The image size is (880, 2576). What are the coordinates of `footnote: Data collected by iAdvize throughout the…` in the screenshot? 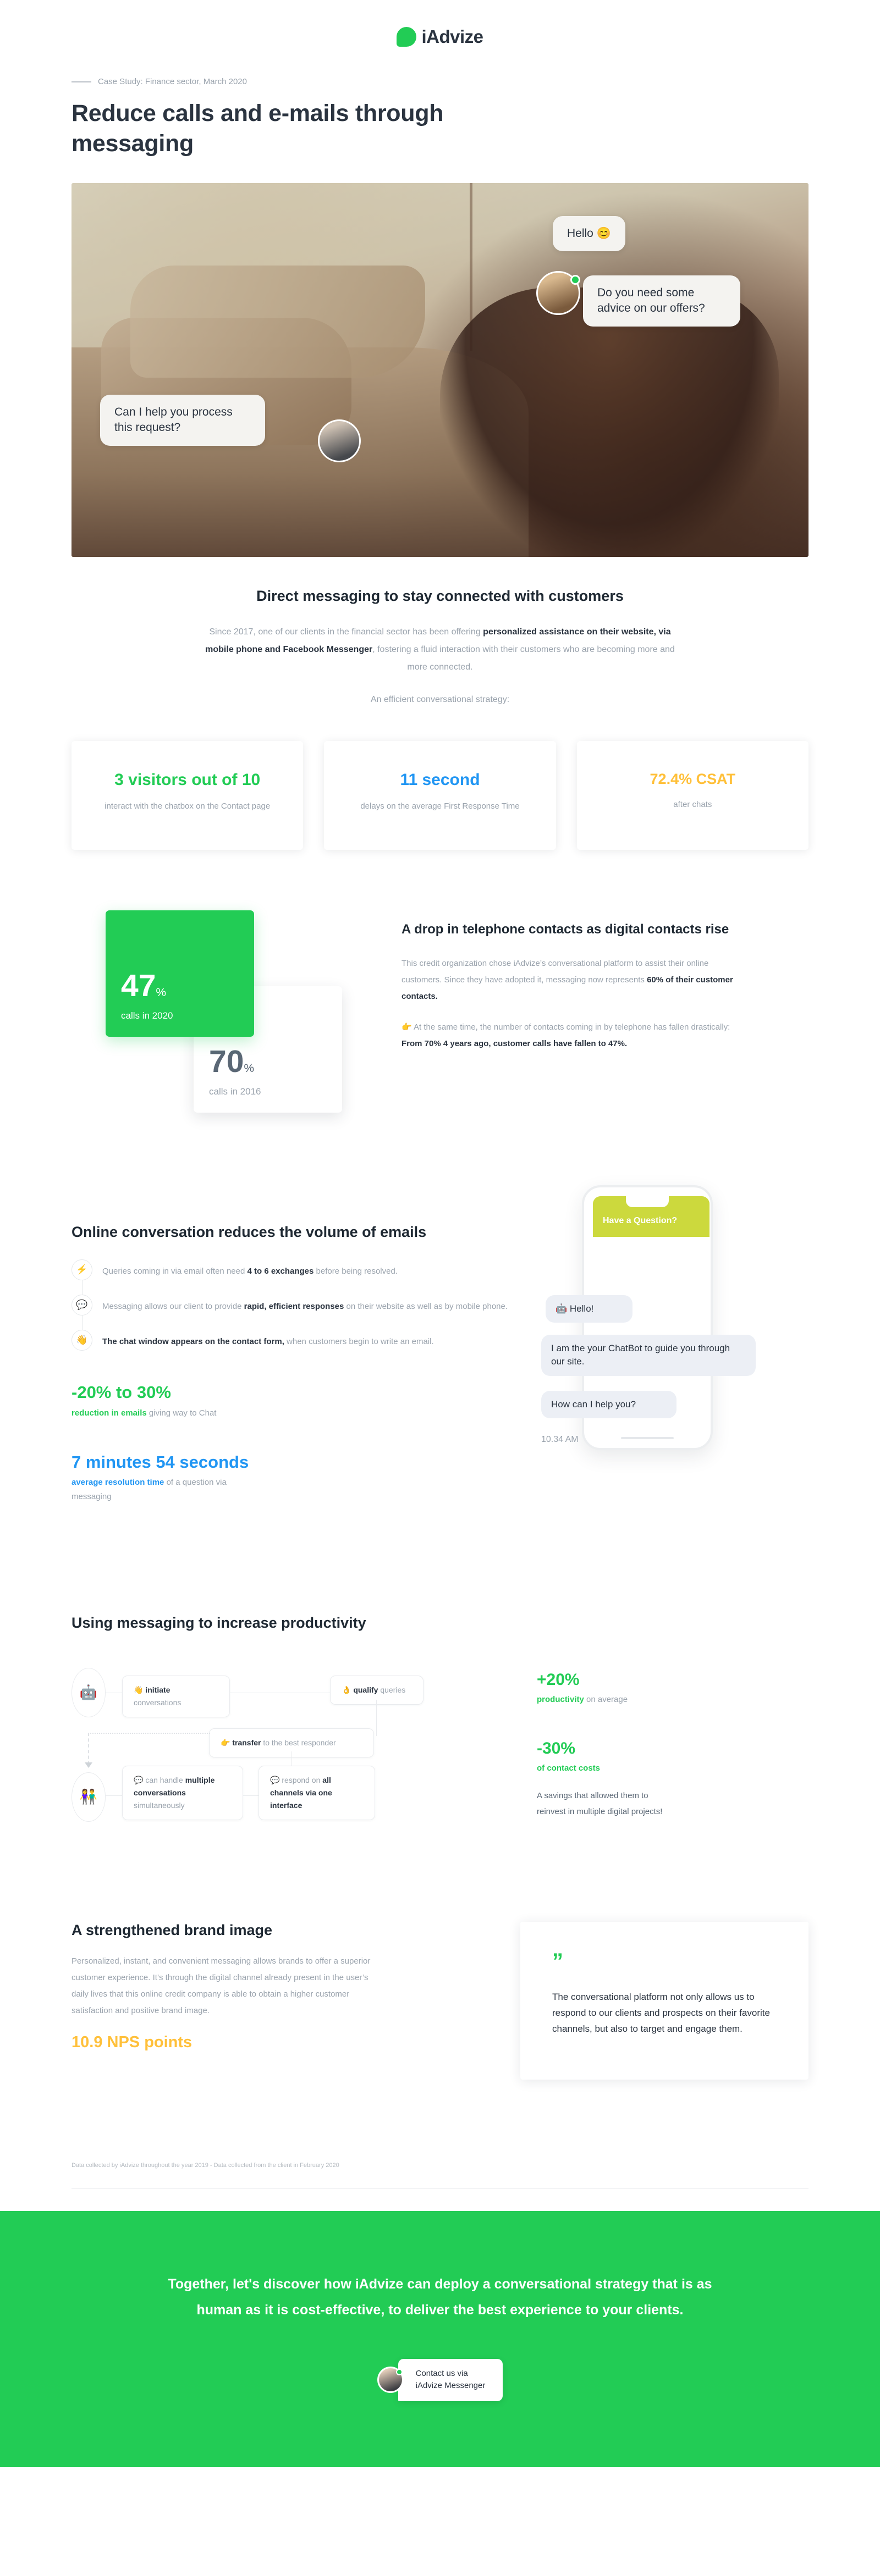 It's located at (440, 2176).